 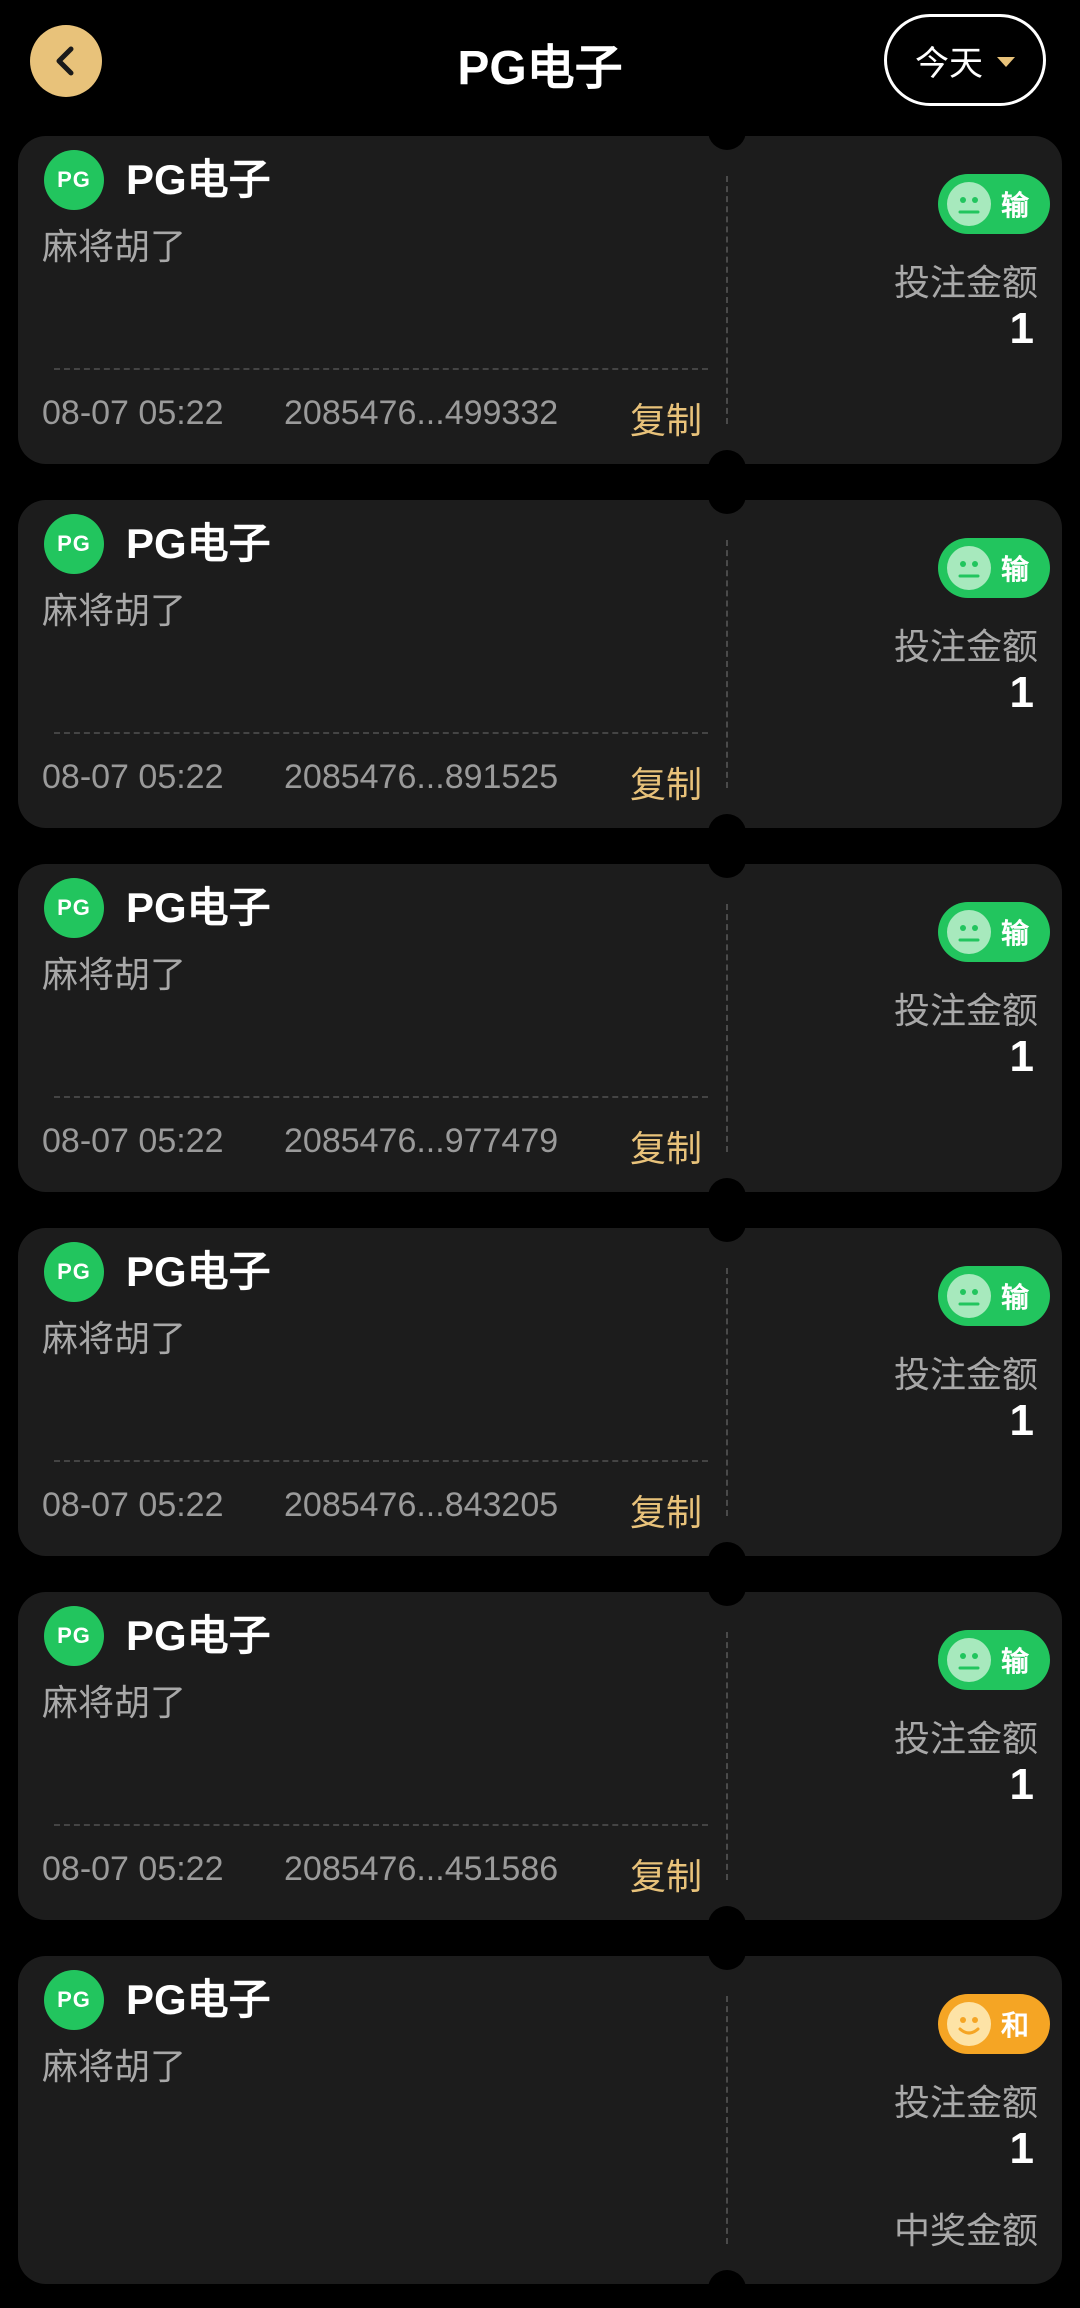 What do you see at coordinates (421, 1141) in the screenshot?
I see `order-number: 2085476...977479` at bounding box center [421, 1141].